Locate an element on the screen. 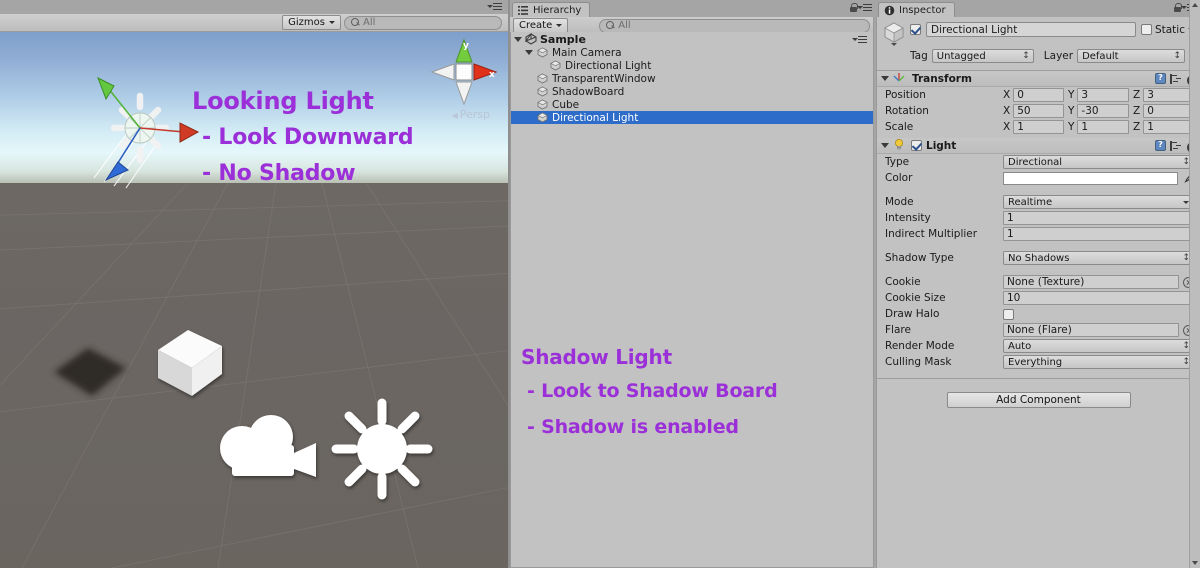  scene-search-input: All is located at coordinates (423, 22).